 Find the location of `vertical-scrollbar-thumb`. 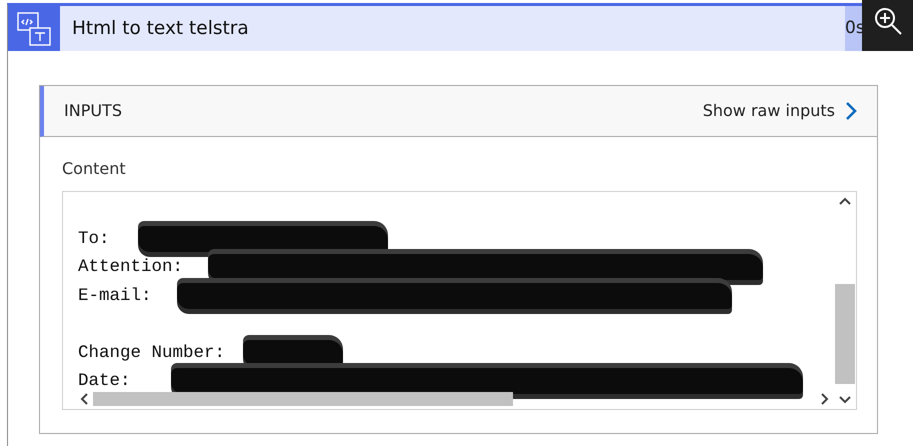

vertical-scrollbar-thumb is located at coordinates (845, 334).